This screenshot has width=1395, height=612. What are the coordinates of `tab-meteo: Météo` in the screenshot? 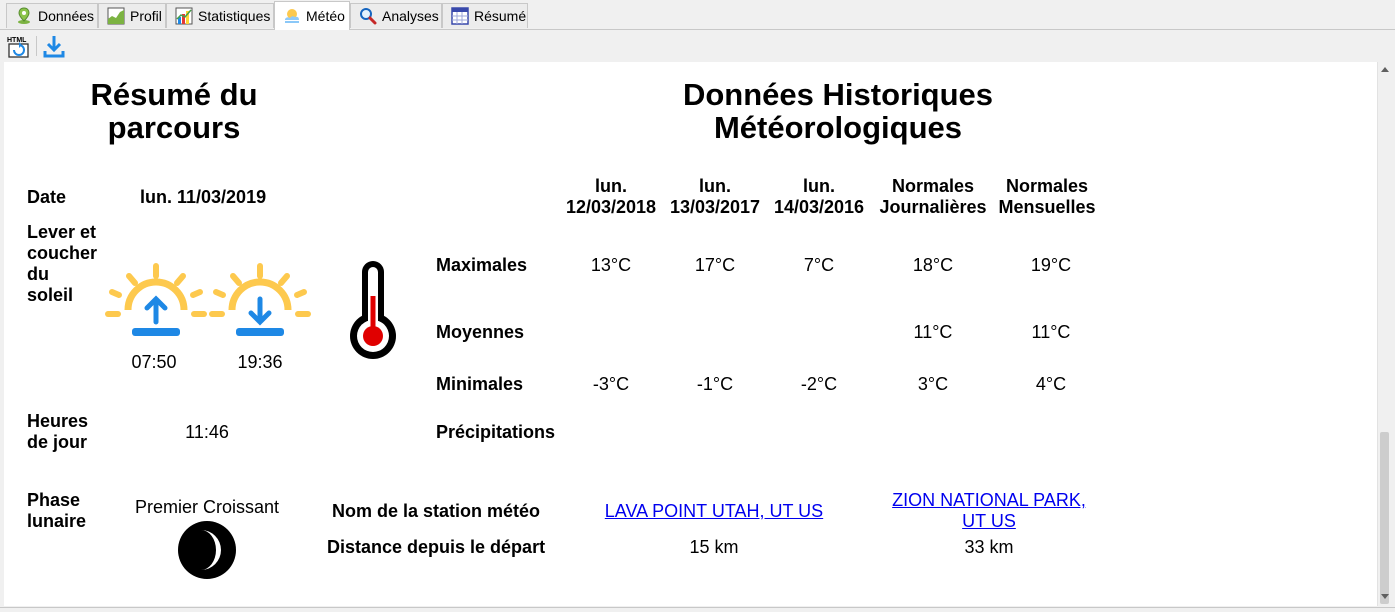 It's located at (312, 15).